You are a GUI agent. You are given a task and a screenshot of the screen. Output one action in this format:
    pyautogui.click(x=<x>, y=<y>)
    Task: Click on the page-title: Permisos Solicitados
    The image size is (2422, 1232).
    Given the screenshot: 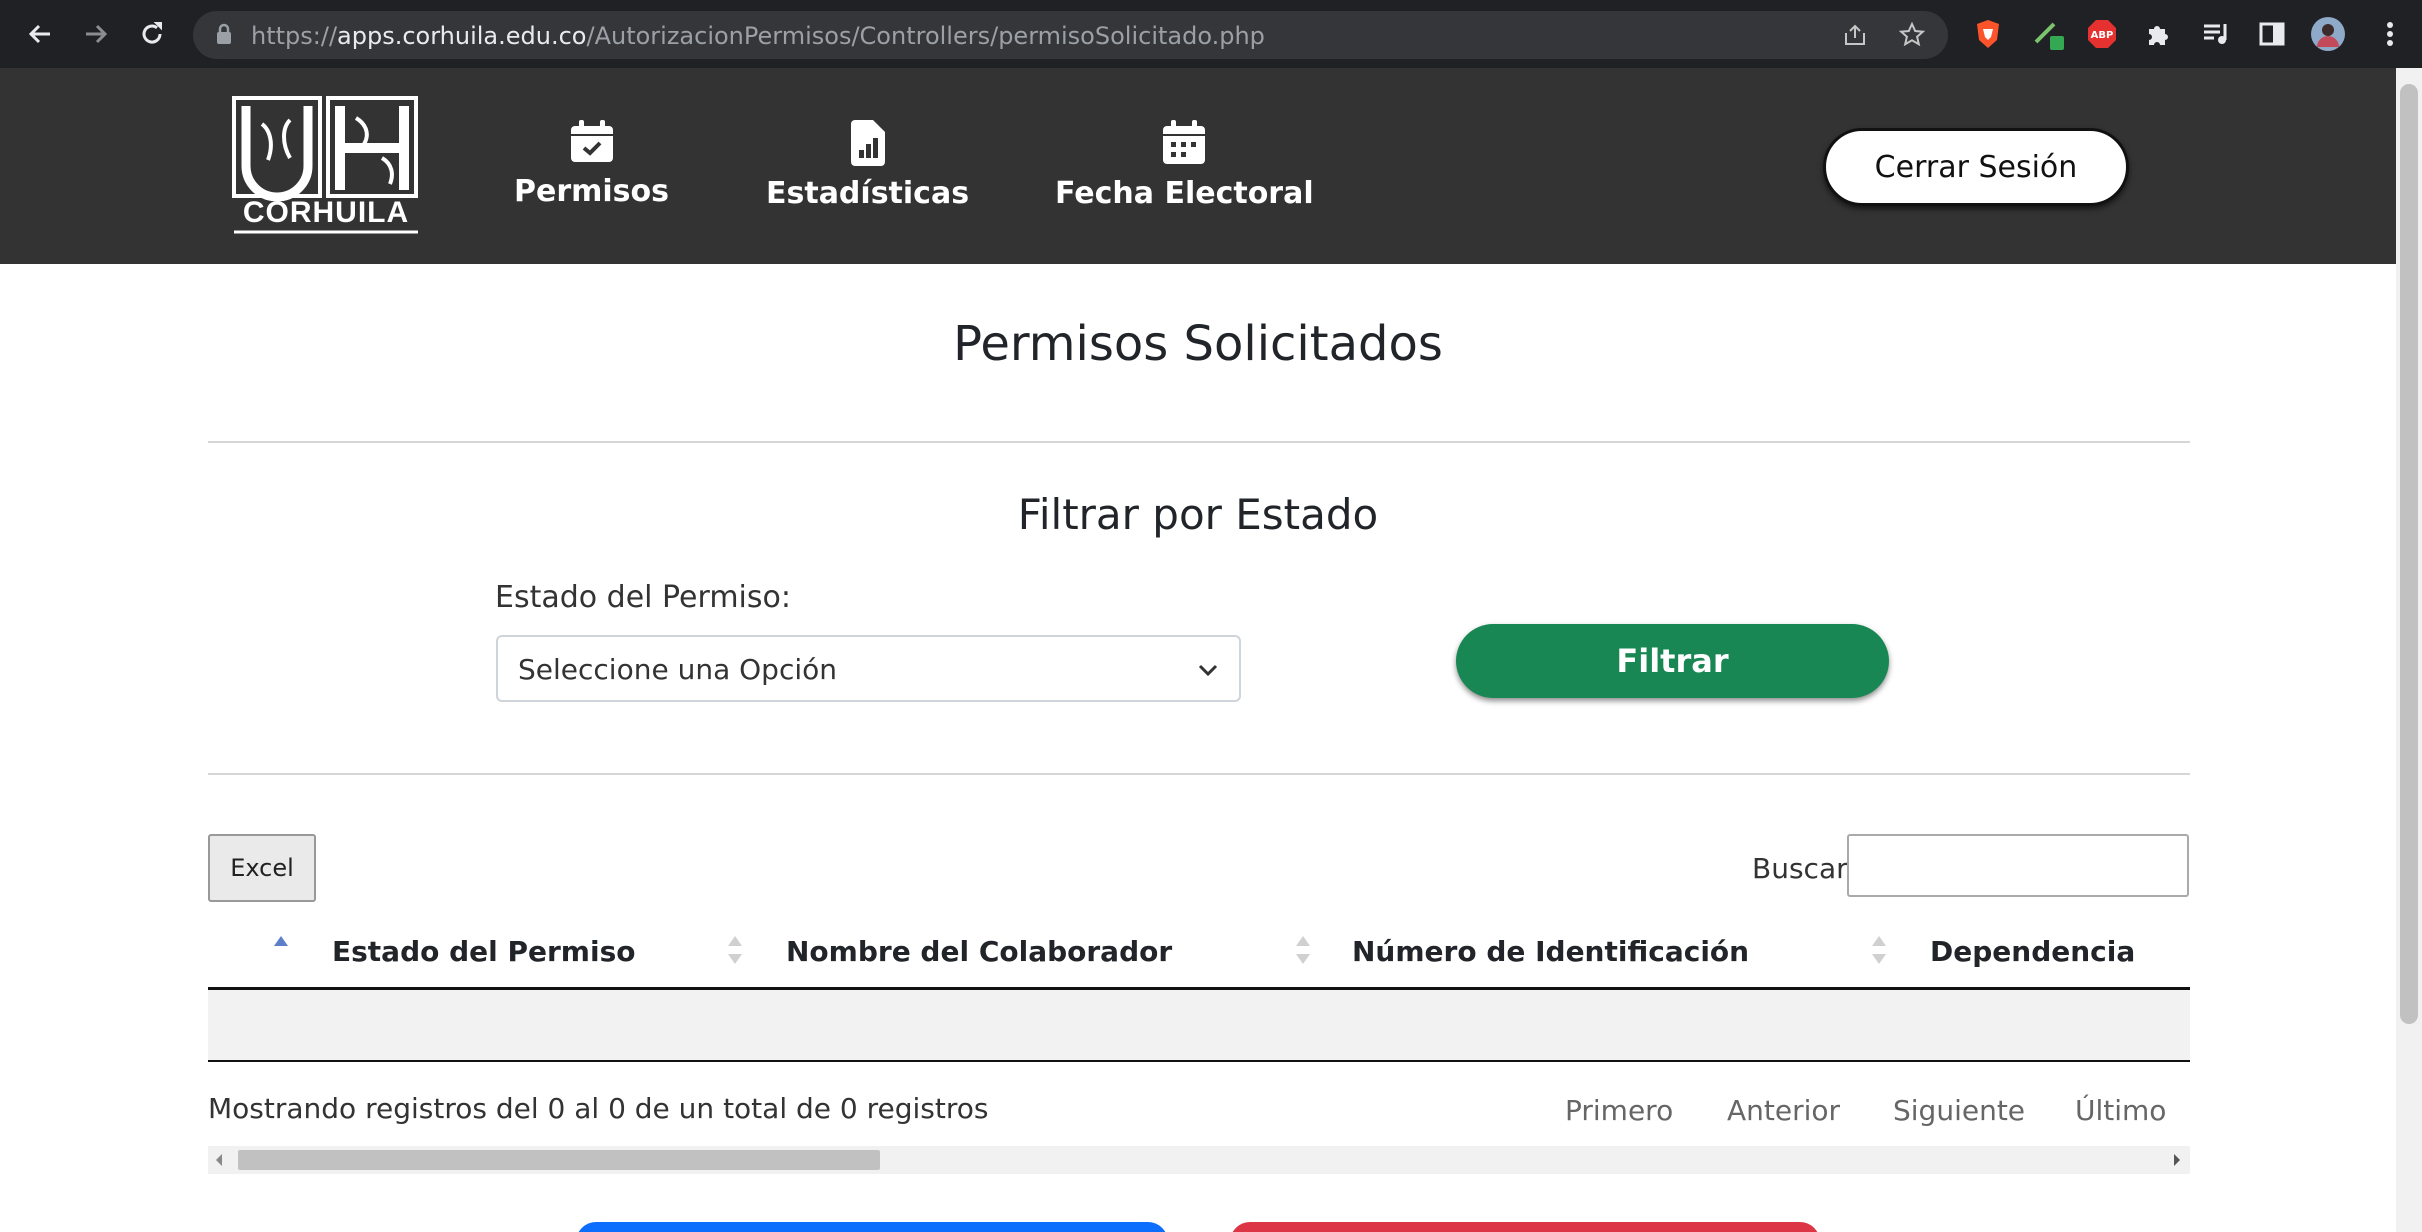 What is the action you would take?
    pyautogui.click(x=1198, y=344)
    